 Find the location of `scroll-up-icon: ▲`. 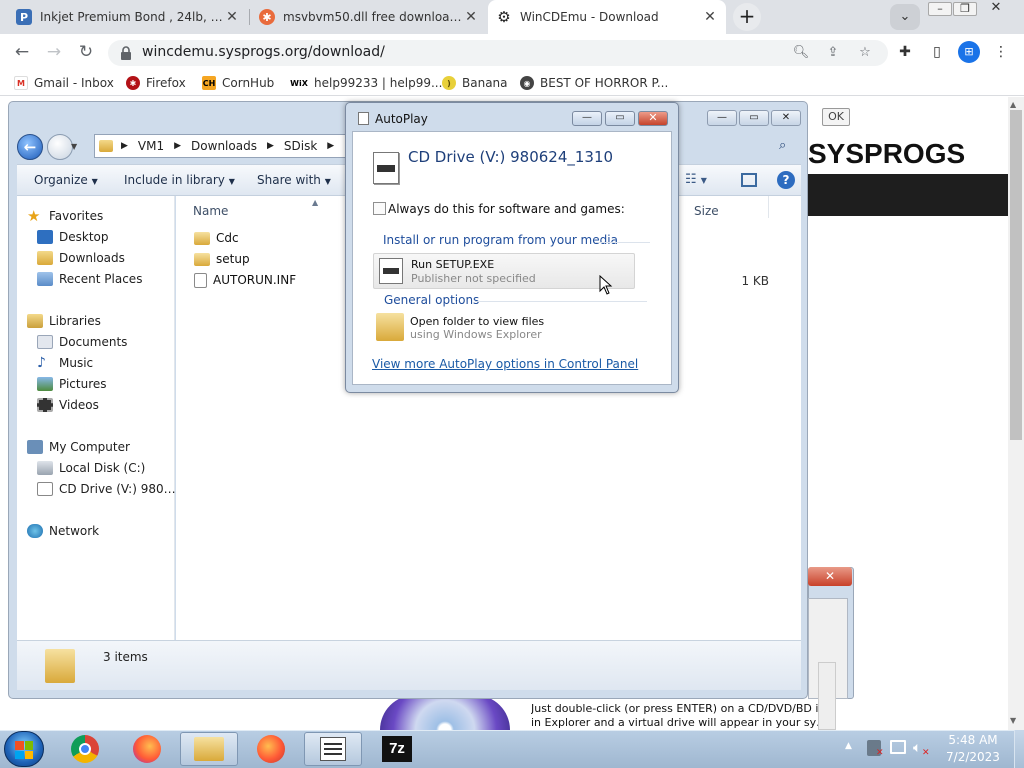

scroll-up-icon: ▲ is located at coordinates (1013, 104).